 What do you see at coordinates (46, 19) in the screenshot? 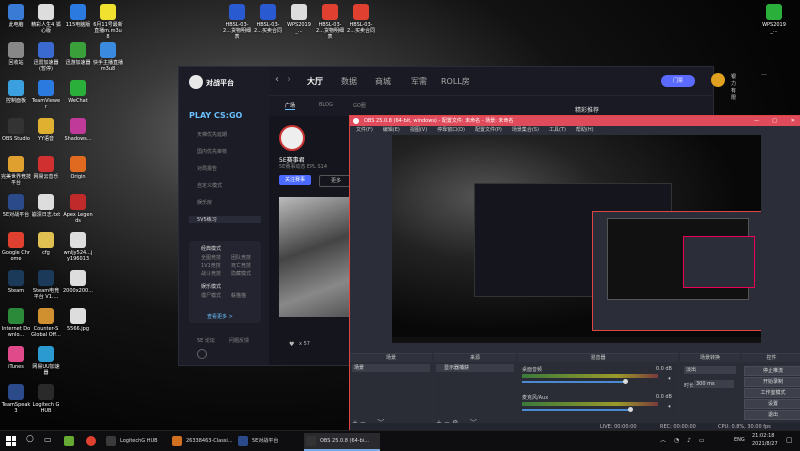
I see `desktop-icon: 精彩人生4 狐心版` at bounding box center [46, 19].